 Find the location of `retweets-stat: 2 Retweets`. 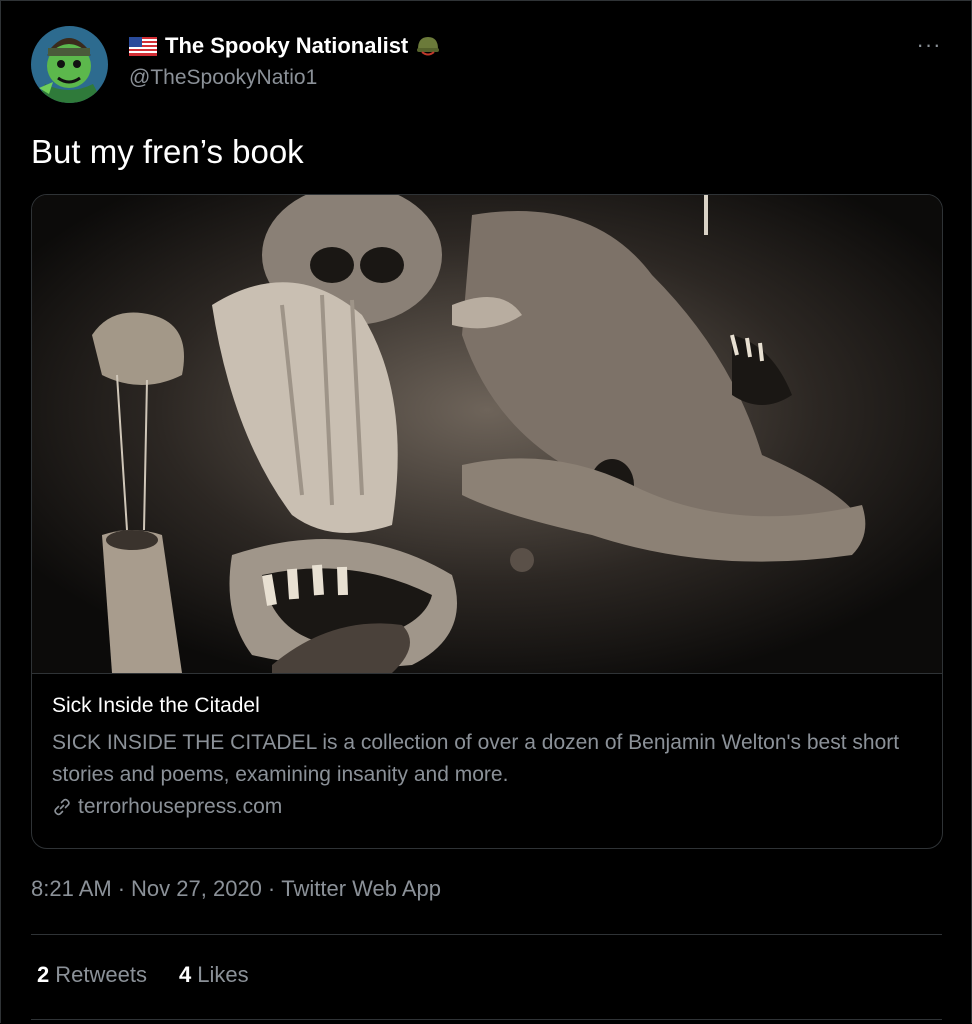

retweets-stat: 2 Retweets is located at coordinates (92, 975).